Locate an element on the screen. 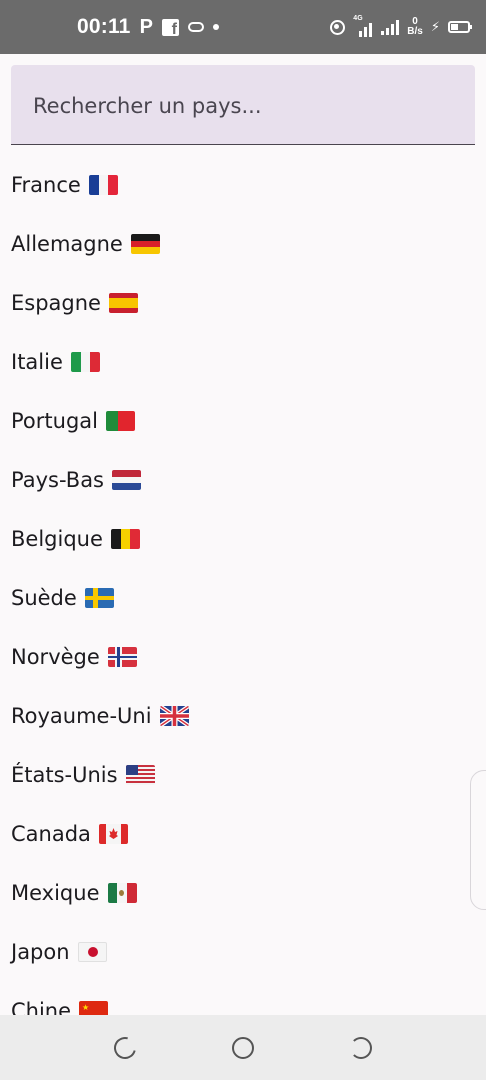 This screenshot has width=486, height=1080. status-left: 00:11 P is located at coordinates (148, 27).